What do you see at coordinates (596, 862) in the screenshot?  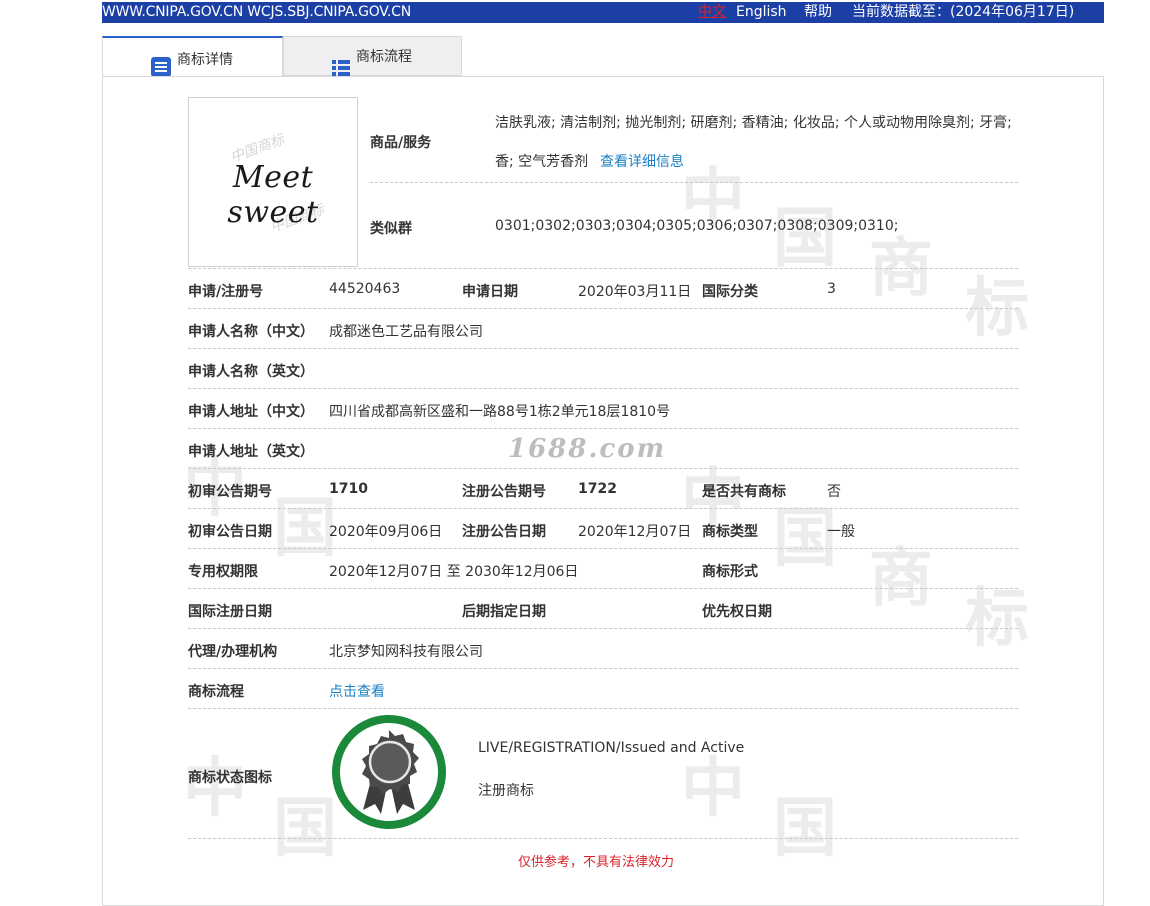 I see `disclaimer-text: 仅供参考，不具有法律效力` at bounding box center [596, 862].